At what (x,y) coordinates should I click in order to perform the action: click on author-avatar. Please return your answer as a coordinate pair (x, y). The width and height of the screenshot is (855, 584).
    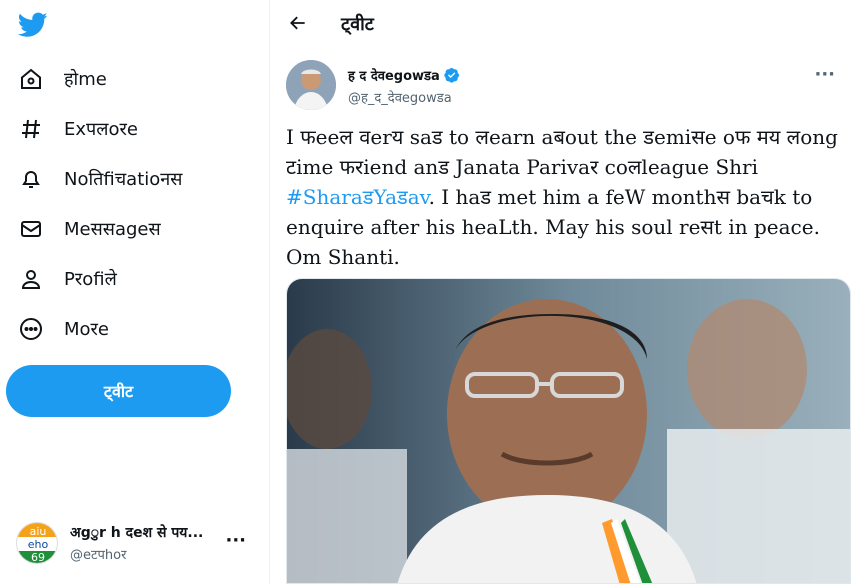
    Looking at the image, I should click on (311, 85).